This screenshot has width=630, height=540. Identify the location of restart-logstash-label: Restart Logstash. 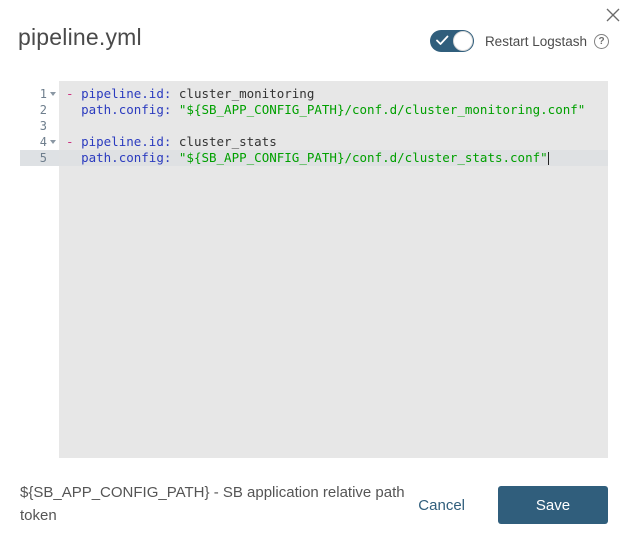
(535, 41).